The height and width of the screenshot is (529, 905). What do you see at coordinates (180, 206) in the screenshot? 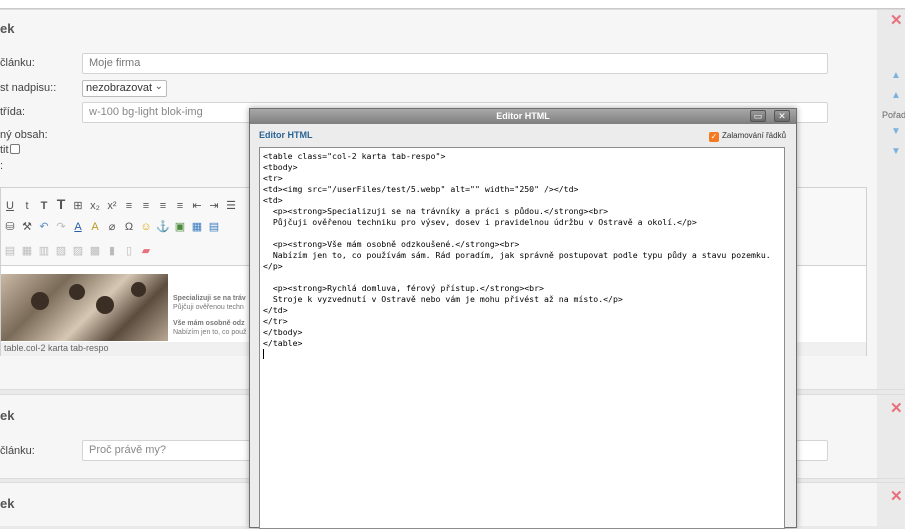
I see `align-justify-icon: ≡` at bounding box center [180, 206].